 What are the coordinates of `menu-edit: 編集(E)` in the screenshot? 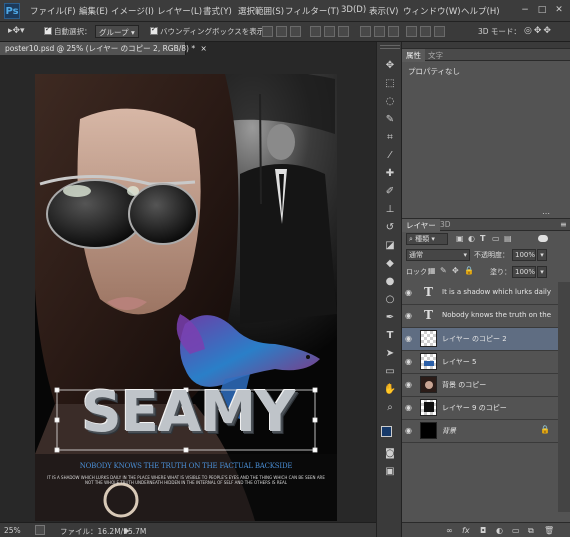 It's located at (93, 11).